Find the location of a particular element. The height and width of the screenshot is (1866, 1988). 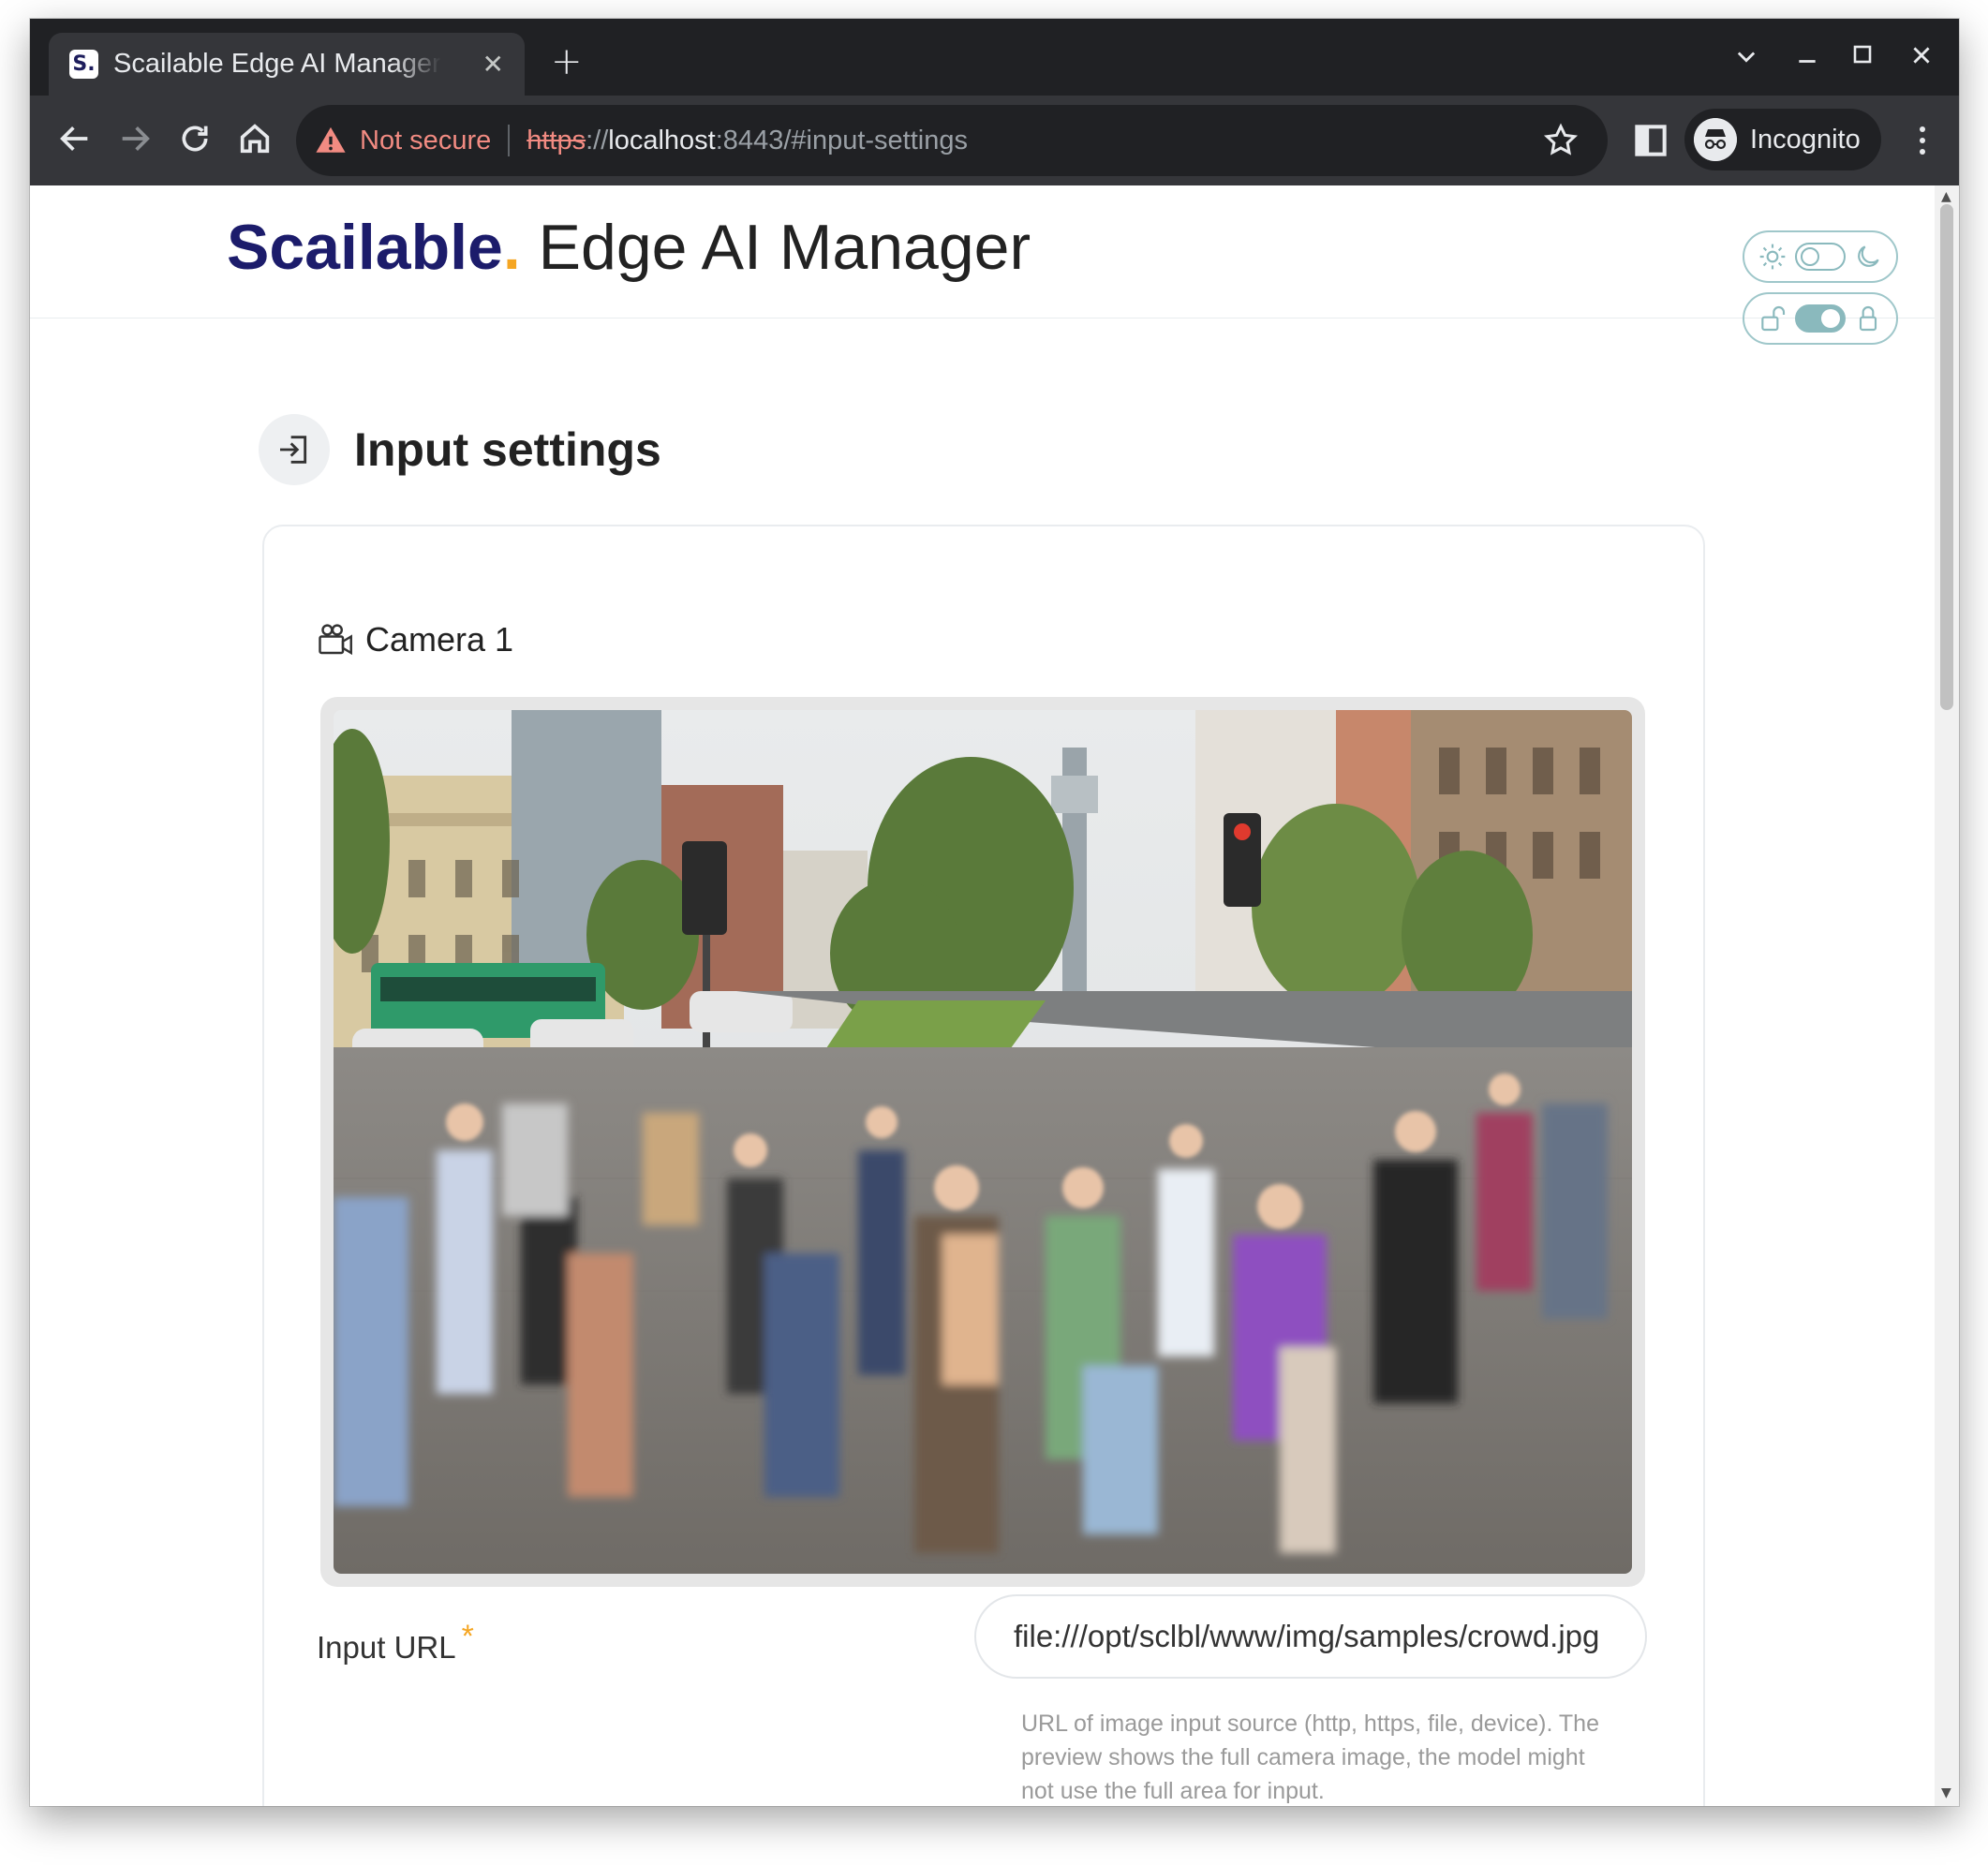

scrollbar-thumb is located at coordinates (1946, 457).